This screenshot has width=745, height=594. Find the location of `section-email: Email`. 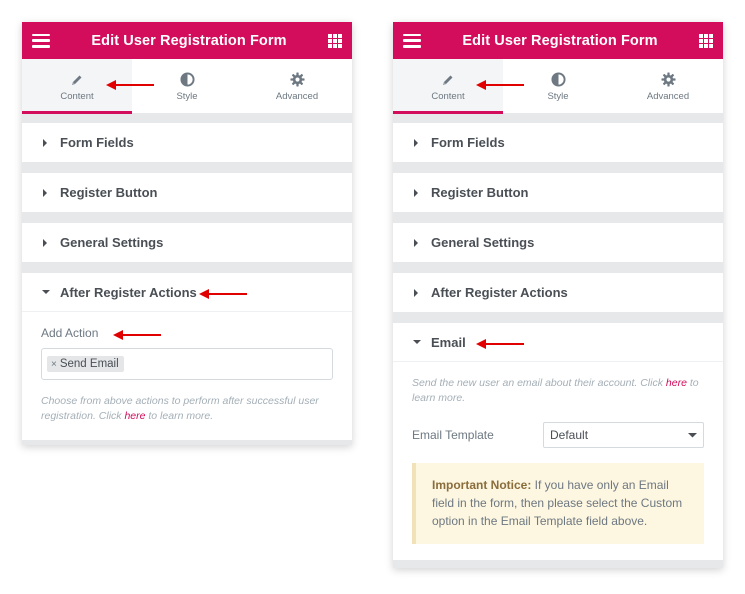

section-email: Email is located at coordinates (558, 342).